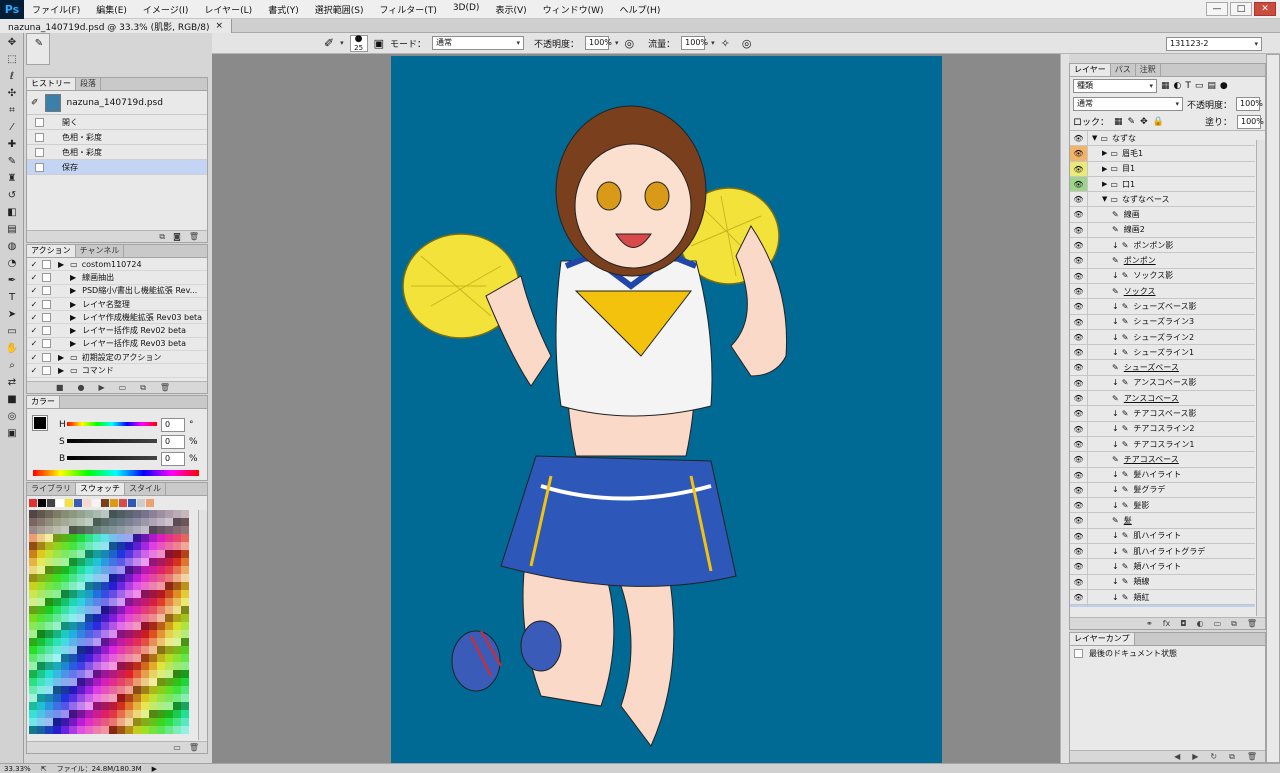 Image resolution: width=1280 pixels, height=773 pixels. I want to click on layer-row: 👁 ✎ 線画, so click(1162, 215).